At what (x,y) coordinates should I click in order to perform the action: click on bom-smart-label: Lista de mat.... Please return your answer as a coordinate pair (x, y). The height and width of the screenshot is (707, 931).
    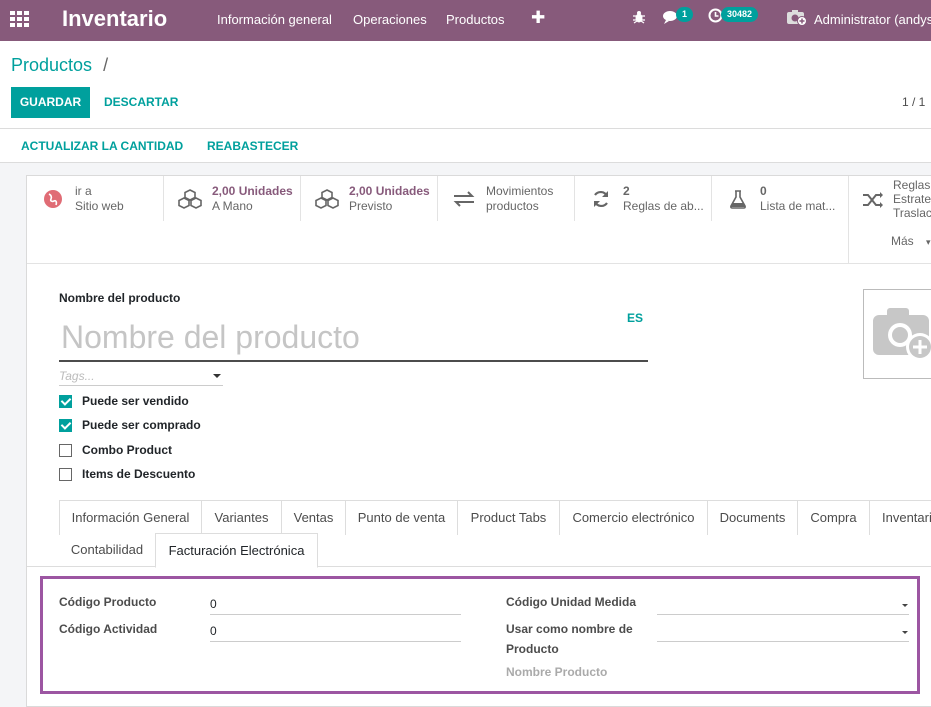
    Looking at the image, I should click on (798, 206).